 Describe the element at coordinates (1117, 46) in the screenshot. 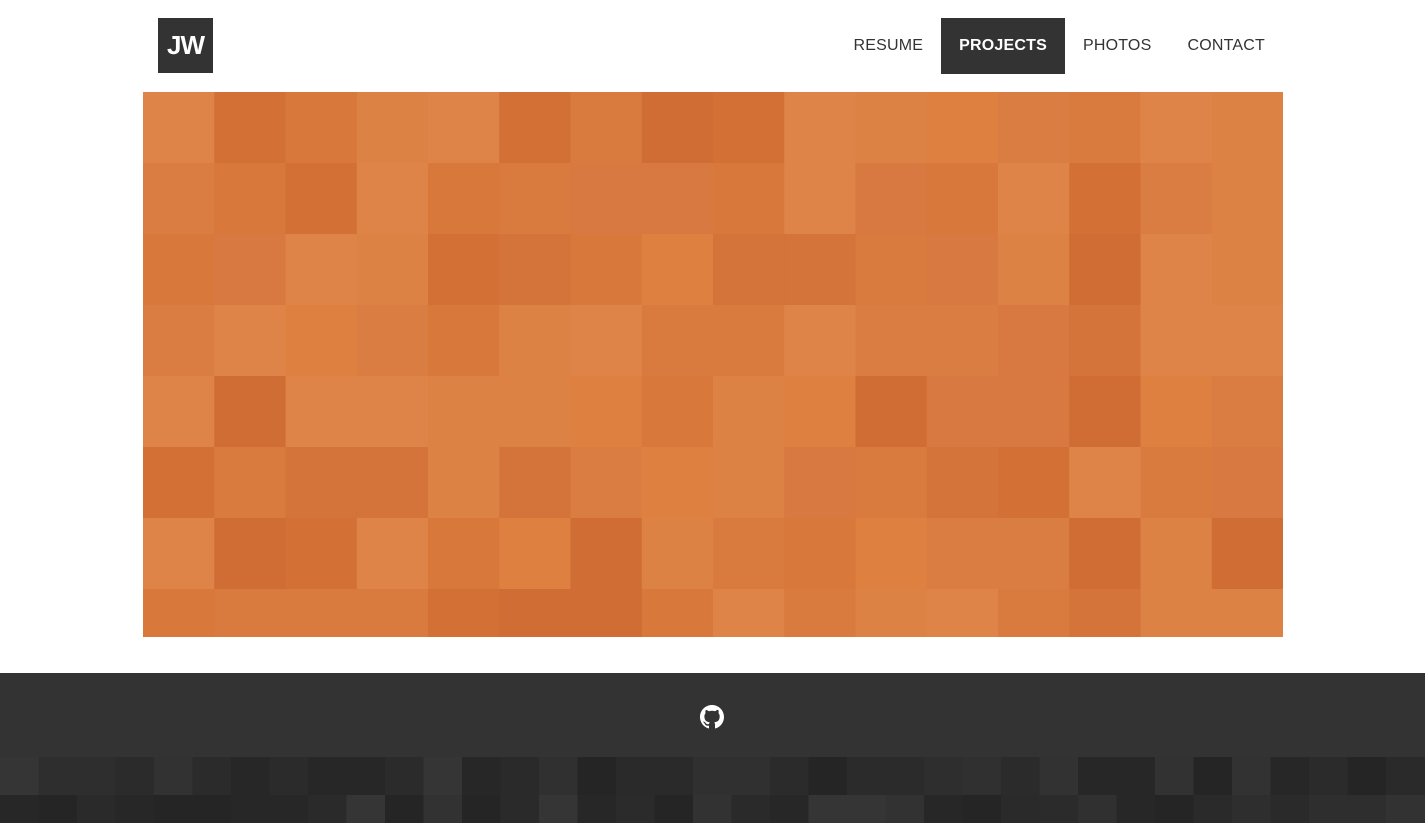

I see `nav-item-photos: PHOTOS` at that location.